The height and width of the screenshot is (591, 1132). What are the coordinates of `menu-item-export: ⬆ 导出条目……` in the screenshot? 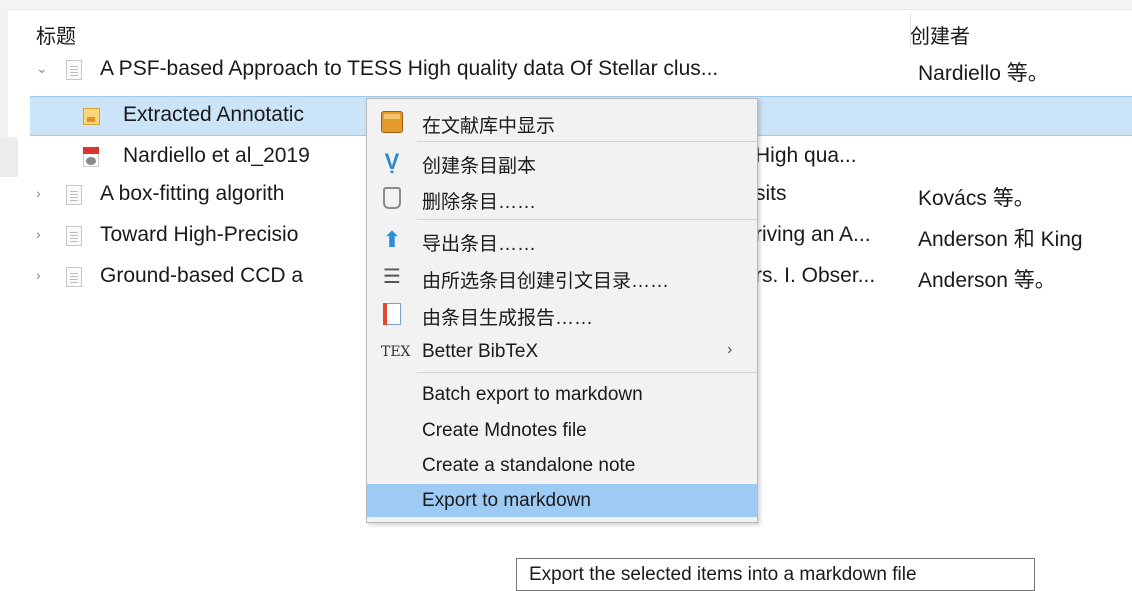 It's located at (562, 239).